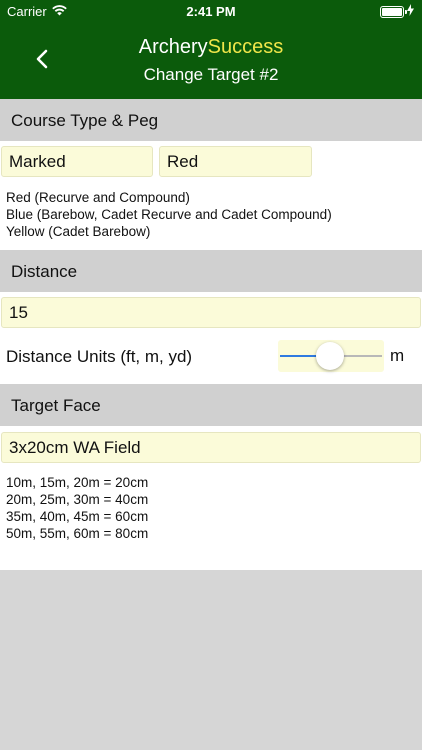  I want to click on course-section-header: Course Type & Peg, so click(211, 120).